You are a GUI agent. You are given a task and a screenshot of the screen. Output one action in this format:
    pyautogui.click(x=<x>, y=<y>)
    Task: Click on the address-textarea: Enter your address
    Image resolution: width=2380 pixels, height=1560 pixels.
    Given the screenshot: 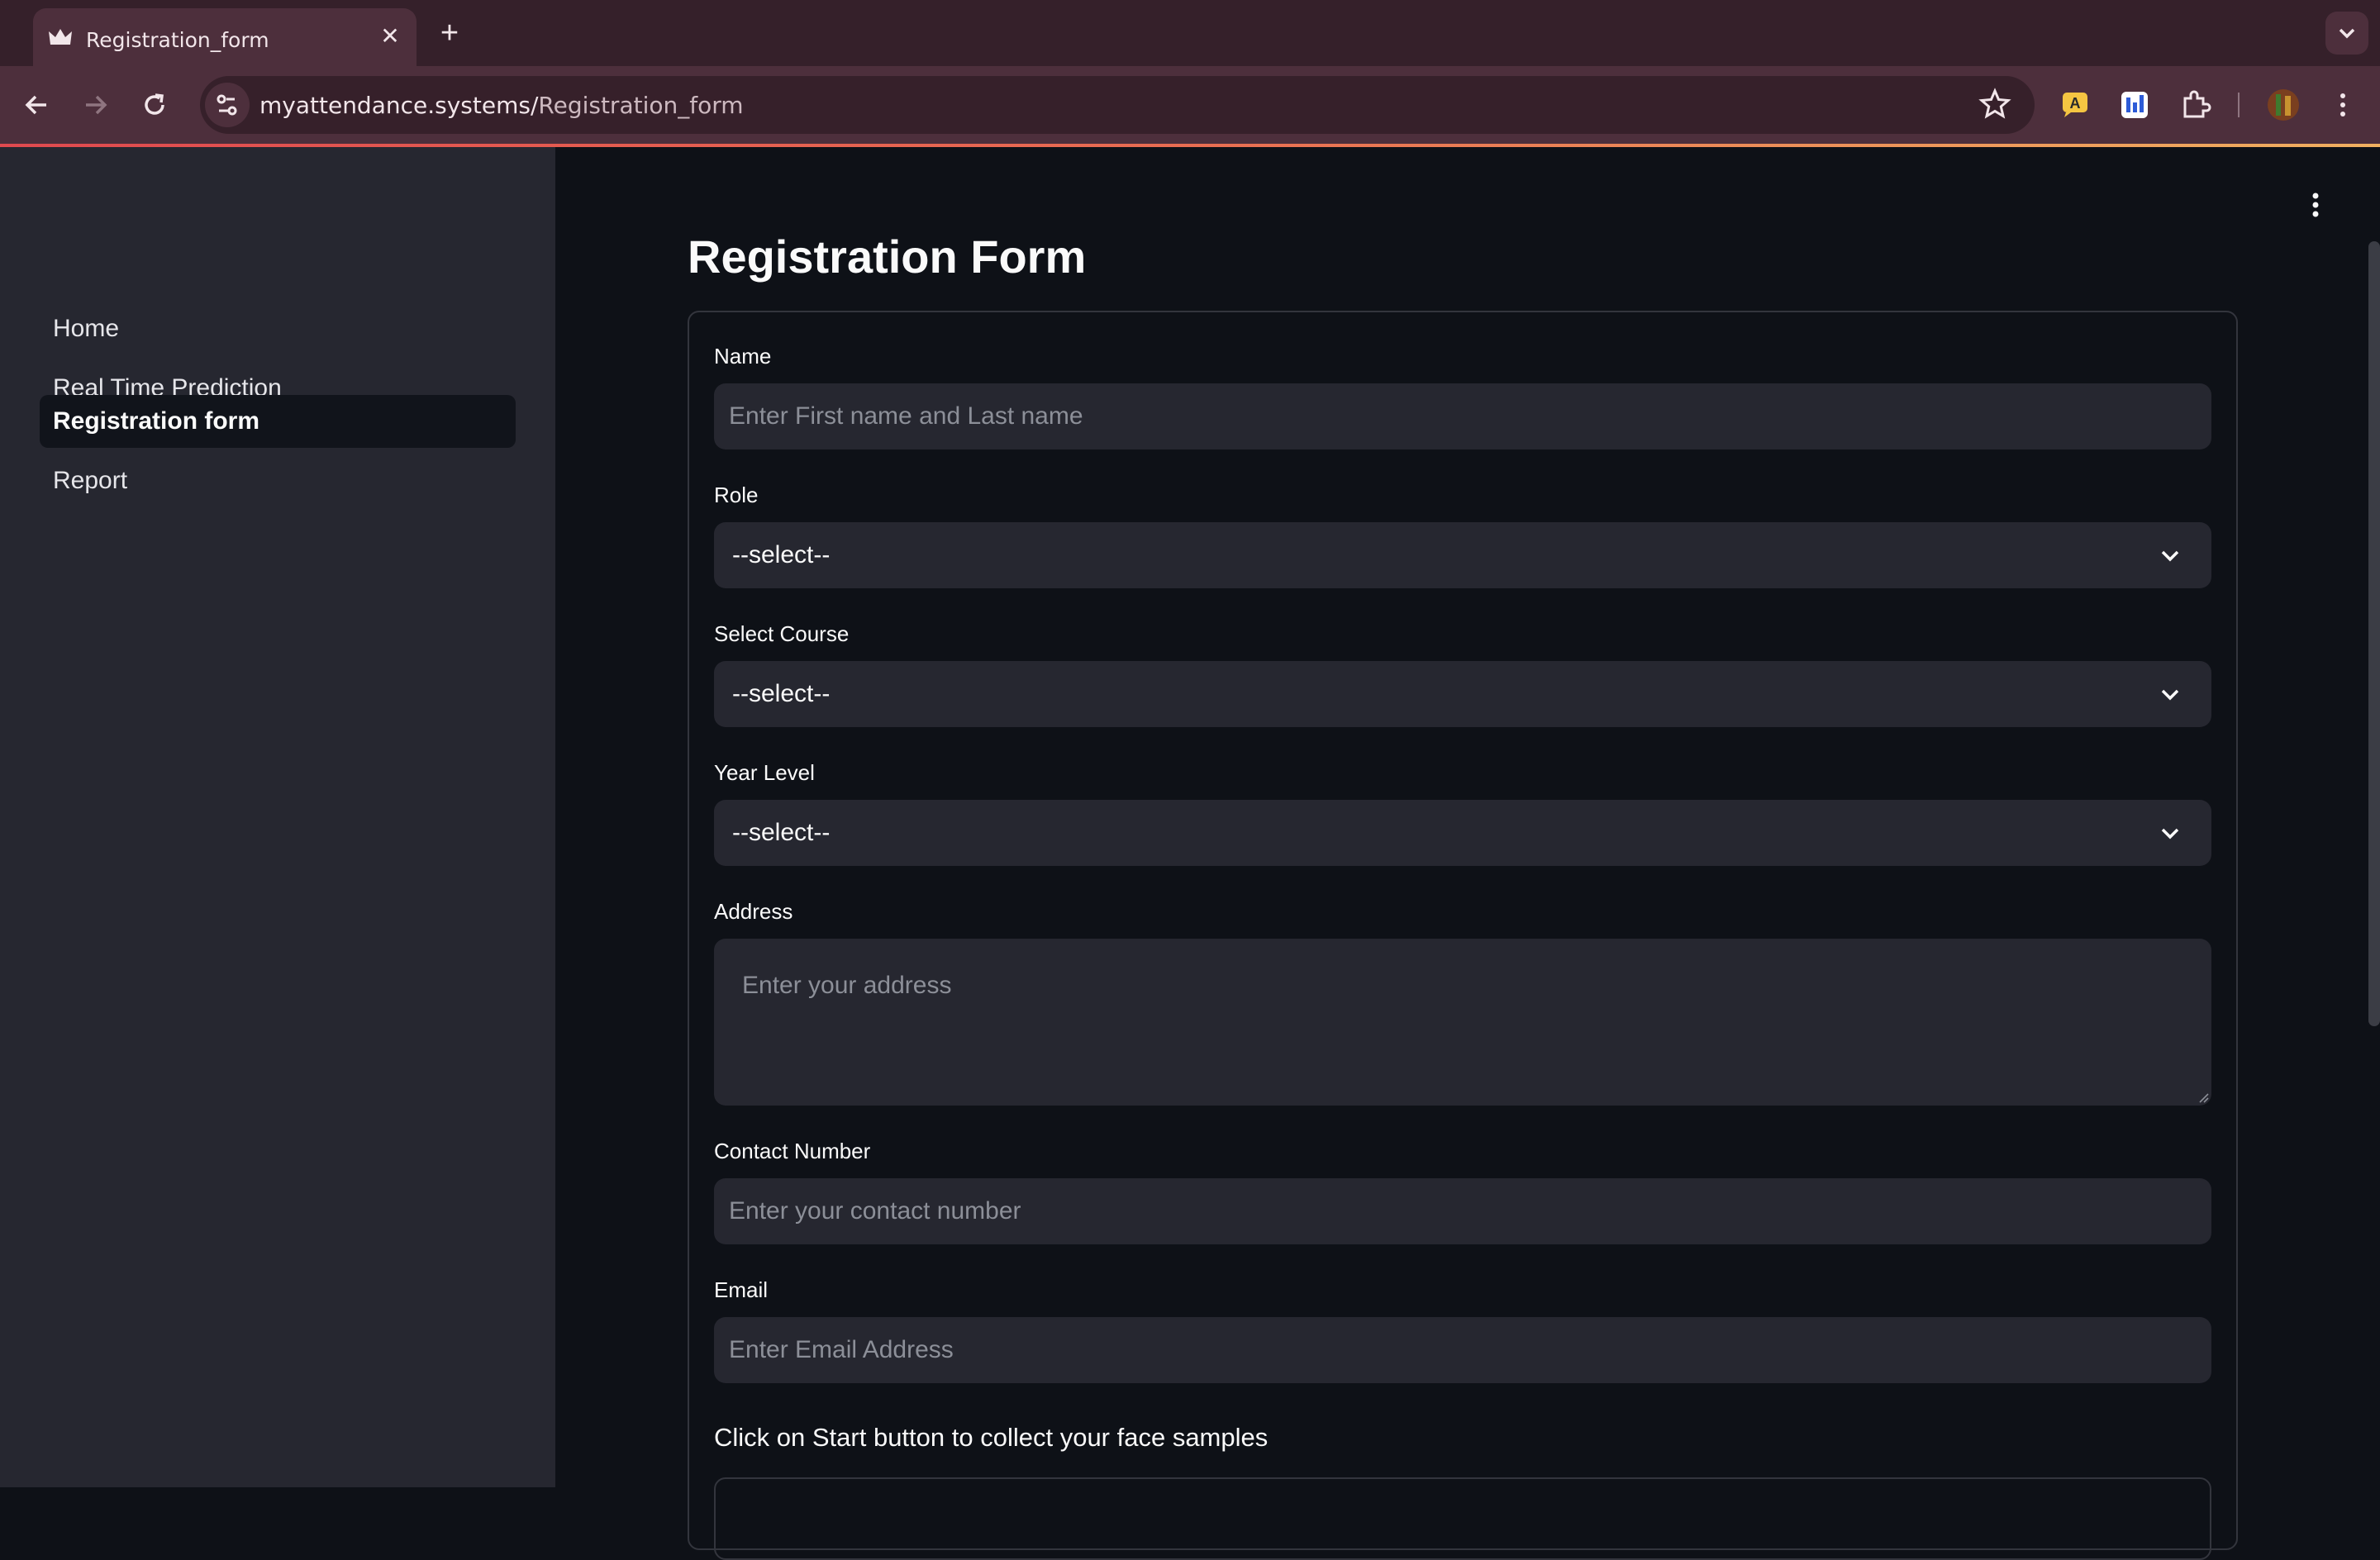 What is the action you would take?
    pyautogui.click(x=1462, y=1022)
    